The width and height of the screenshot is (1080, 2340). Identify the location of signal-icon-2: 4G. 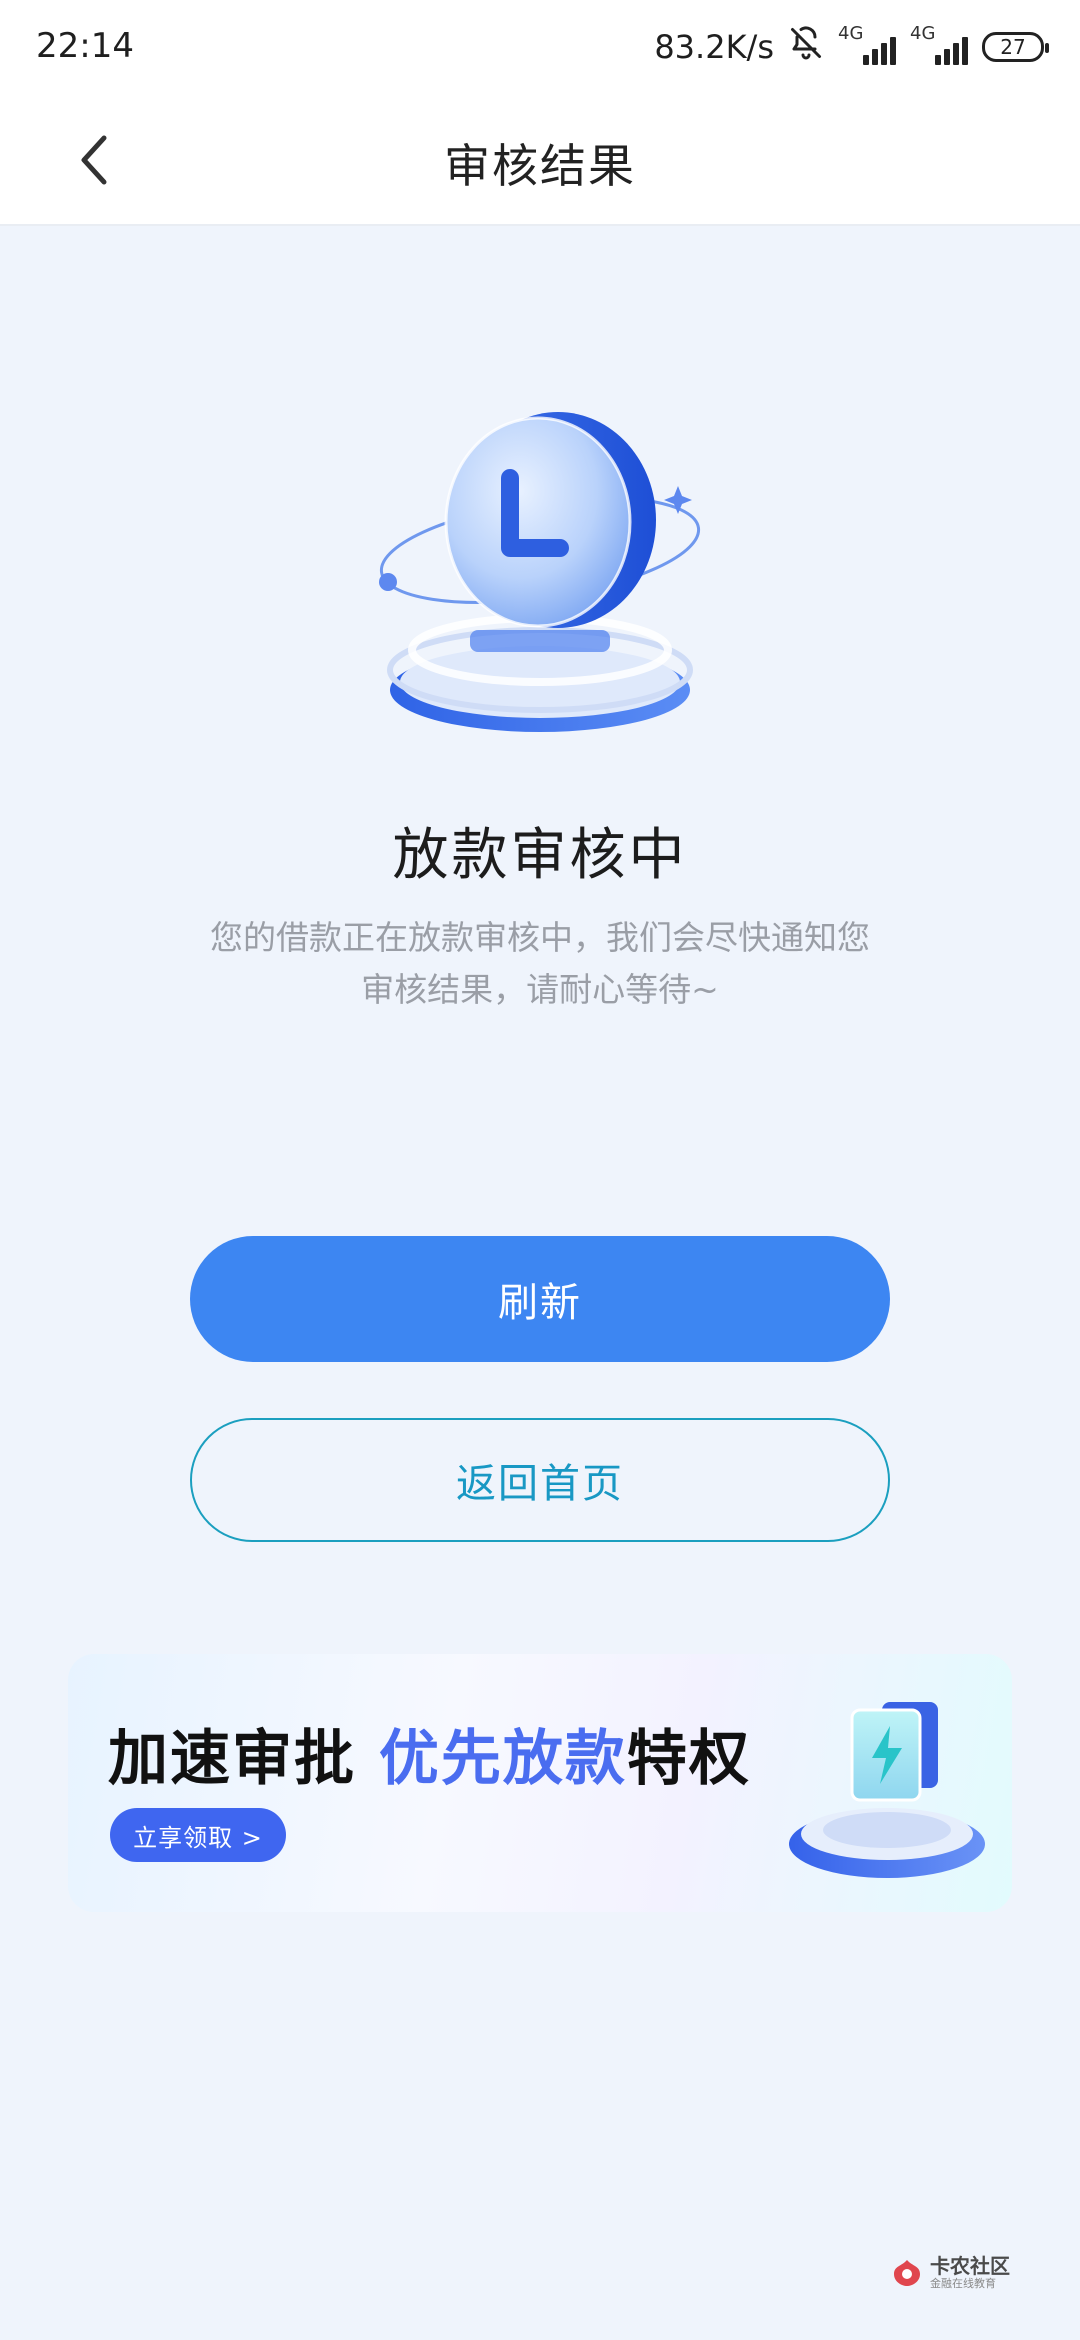
(939, 45).